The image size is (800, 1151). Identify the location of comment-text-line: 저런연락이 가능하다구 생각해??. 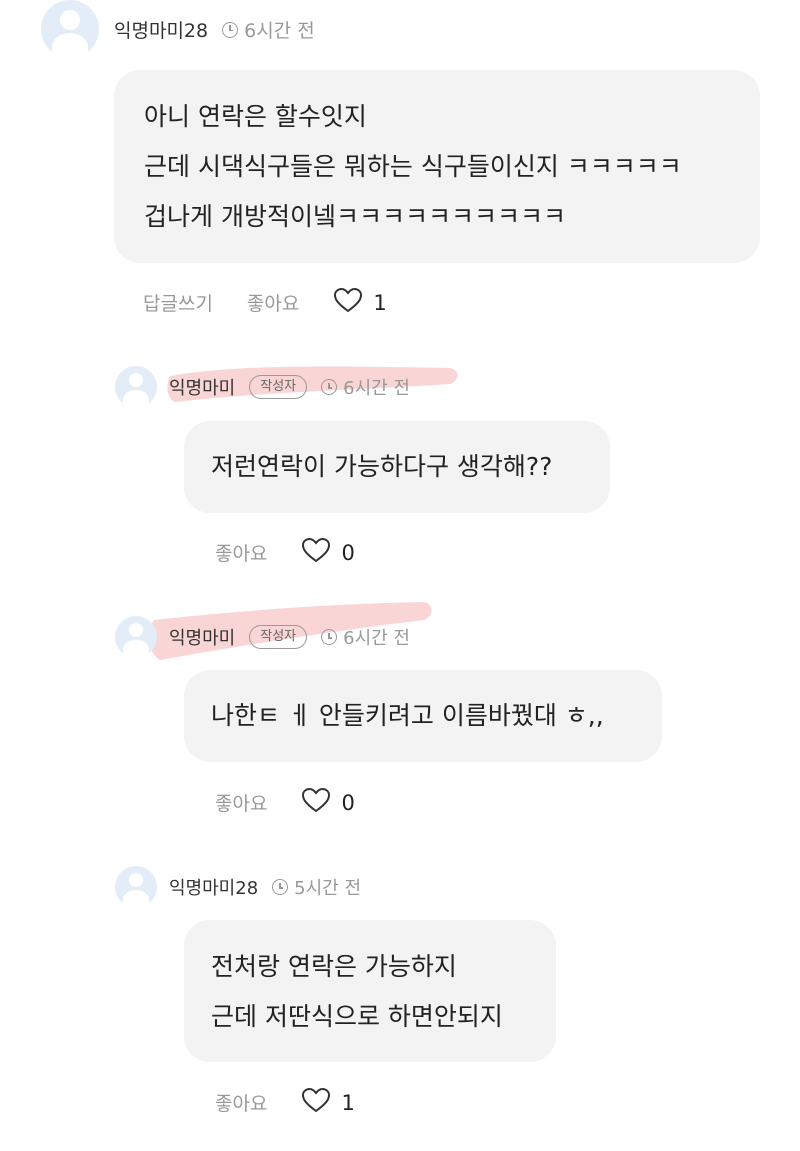
(382, 466).